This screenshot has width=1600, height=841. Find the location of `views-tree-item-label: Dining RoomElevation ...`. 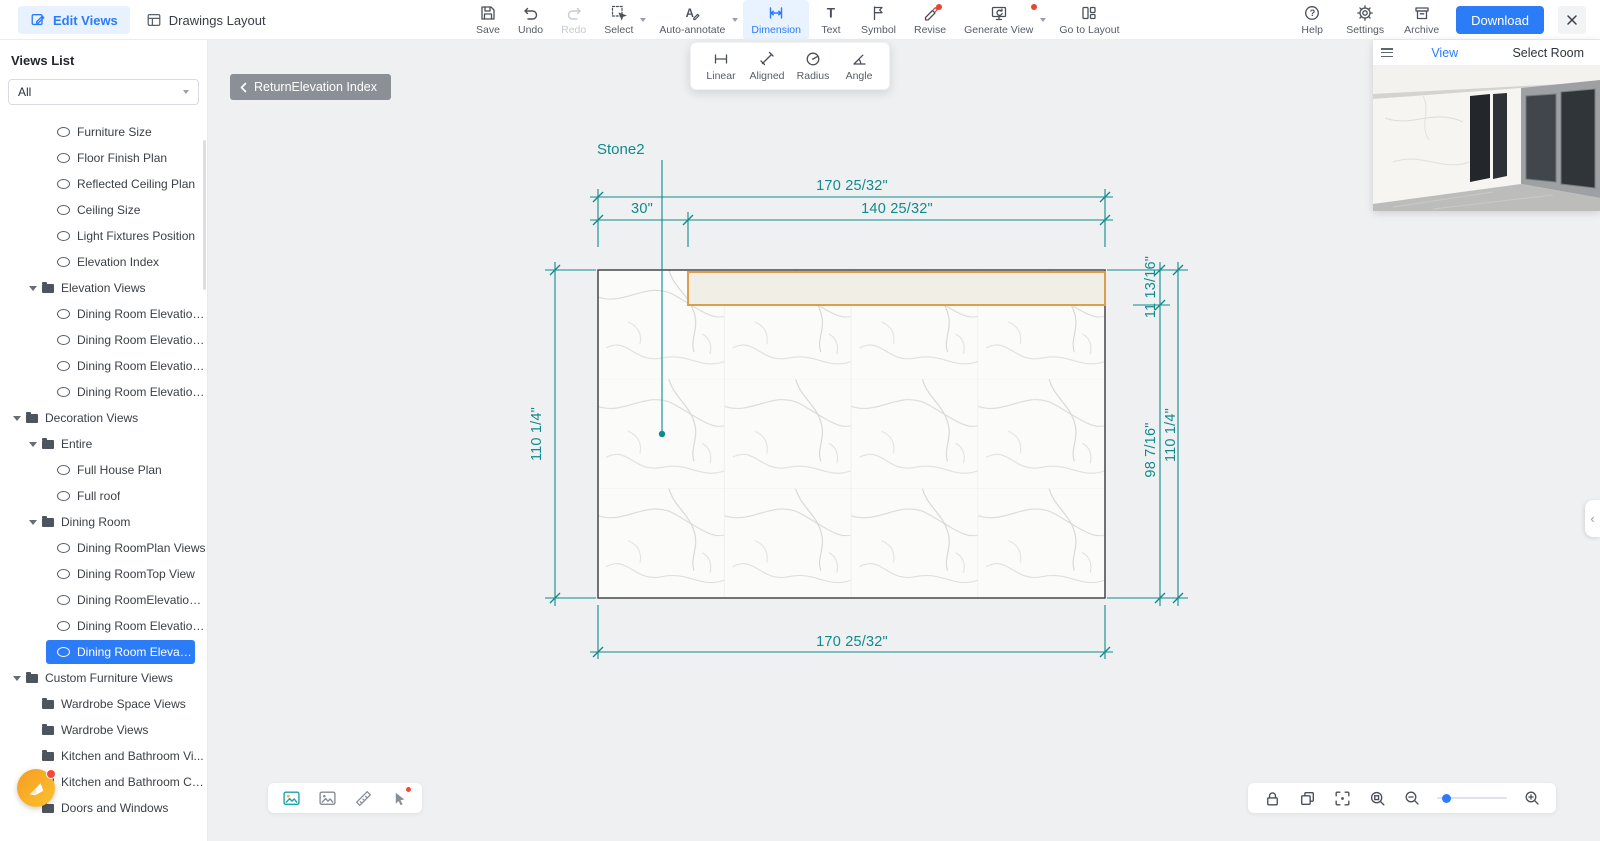

views-tree-item-label: Dining RoomElevation ... is located at coordinates (142, 600).